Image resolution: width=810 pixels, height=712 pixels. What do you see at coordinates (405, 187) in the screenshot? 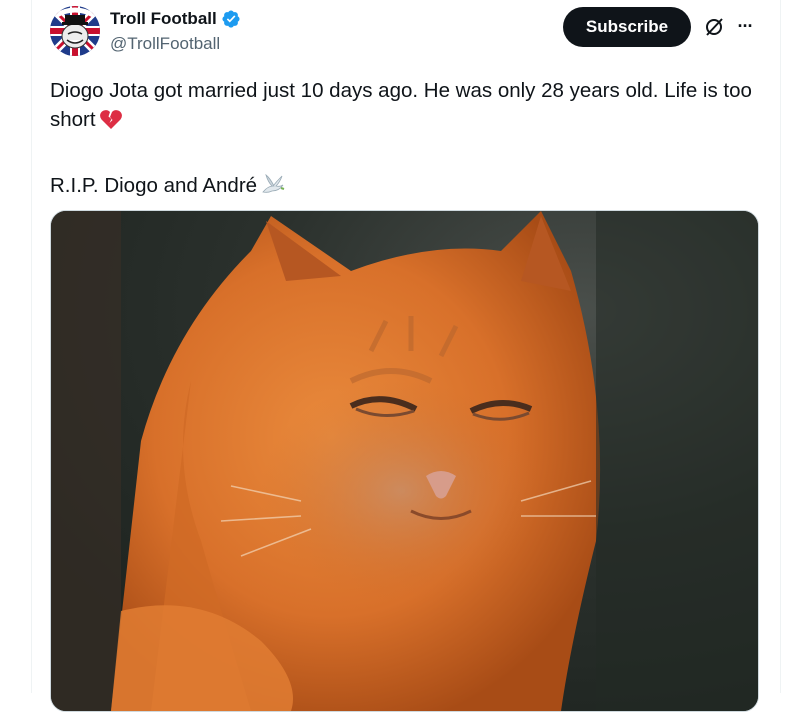
I see `tweet-paragraph-2: R.I.P. Diogo and André` at bounding box center [405, 187].